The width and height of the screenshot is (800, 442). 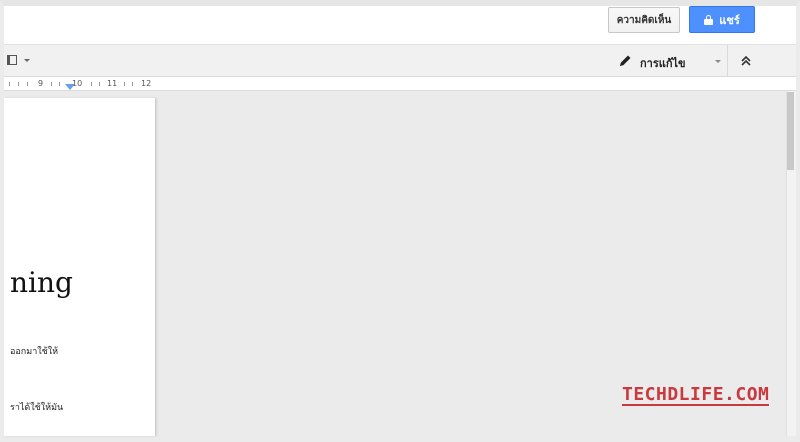 I want to click on document-text-line: ราได้ใช้ให้มัน, so click(x=36, y=407).